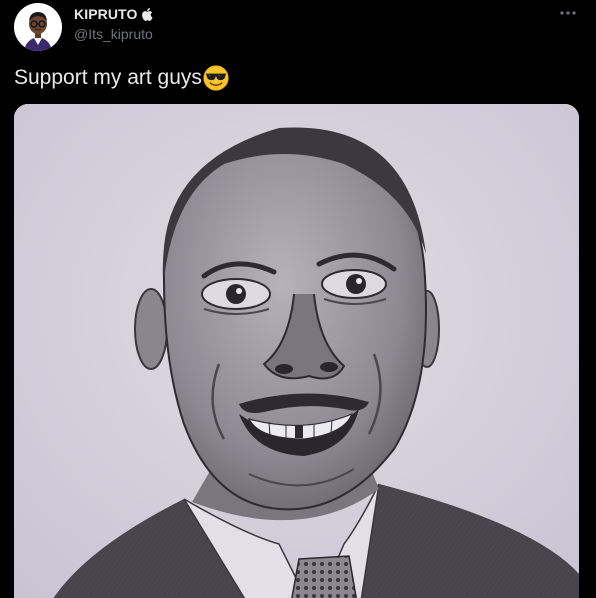  I want to click on tweet-text-body: Support my art guys, so click(108, 77).